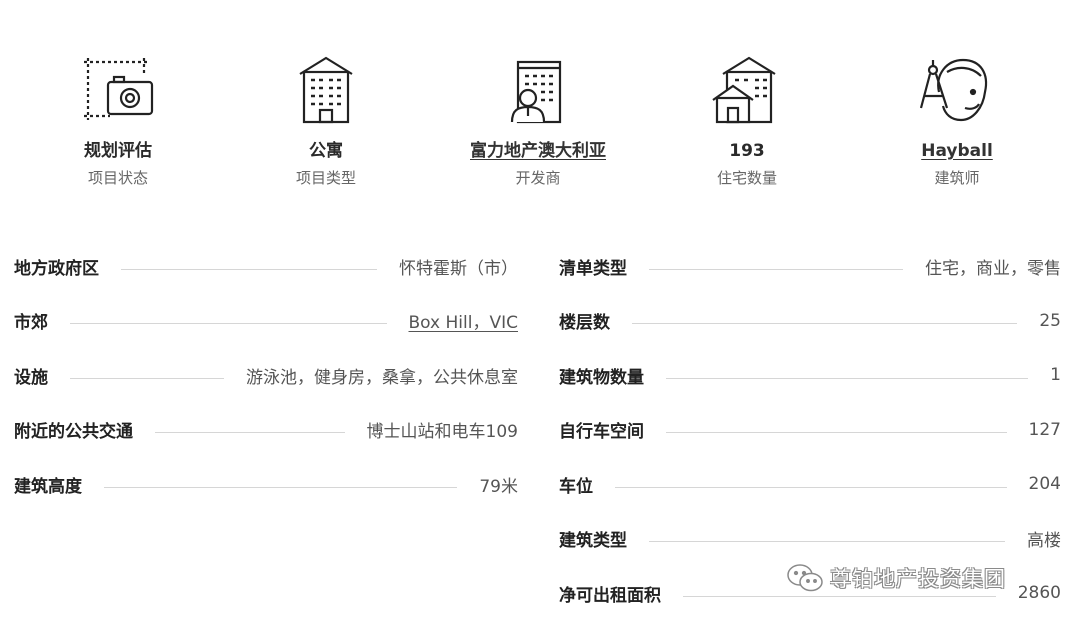 The image size is (1080, 630). What do you see at coordinates (957, 151) in the screenshot?
I see `stat-value-link: Hayball` at bounding box center [957, 151].